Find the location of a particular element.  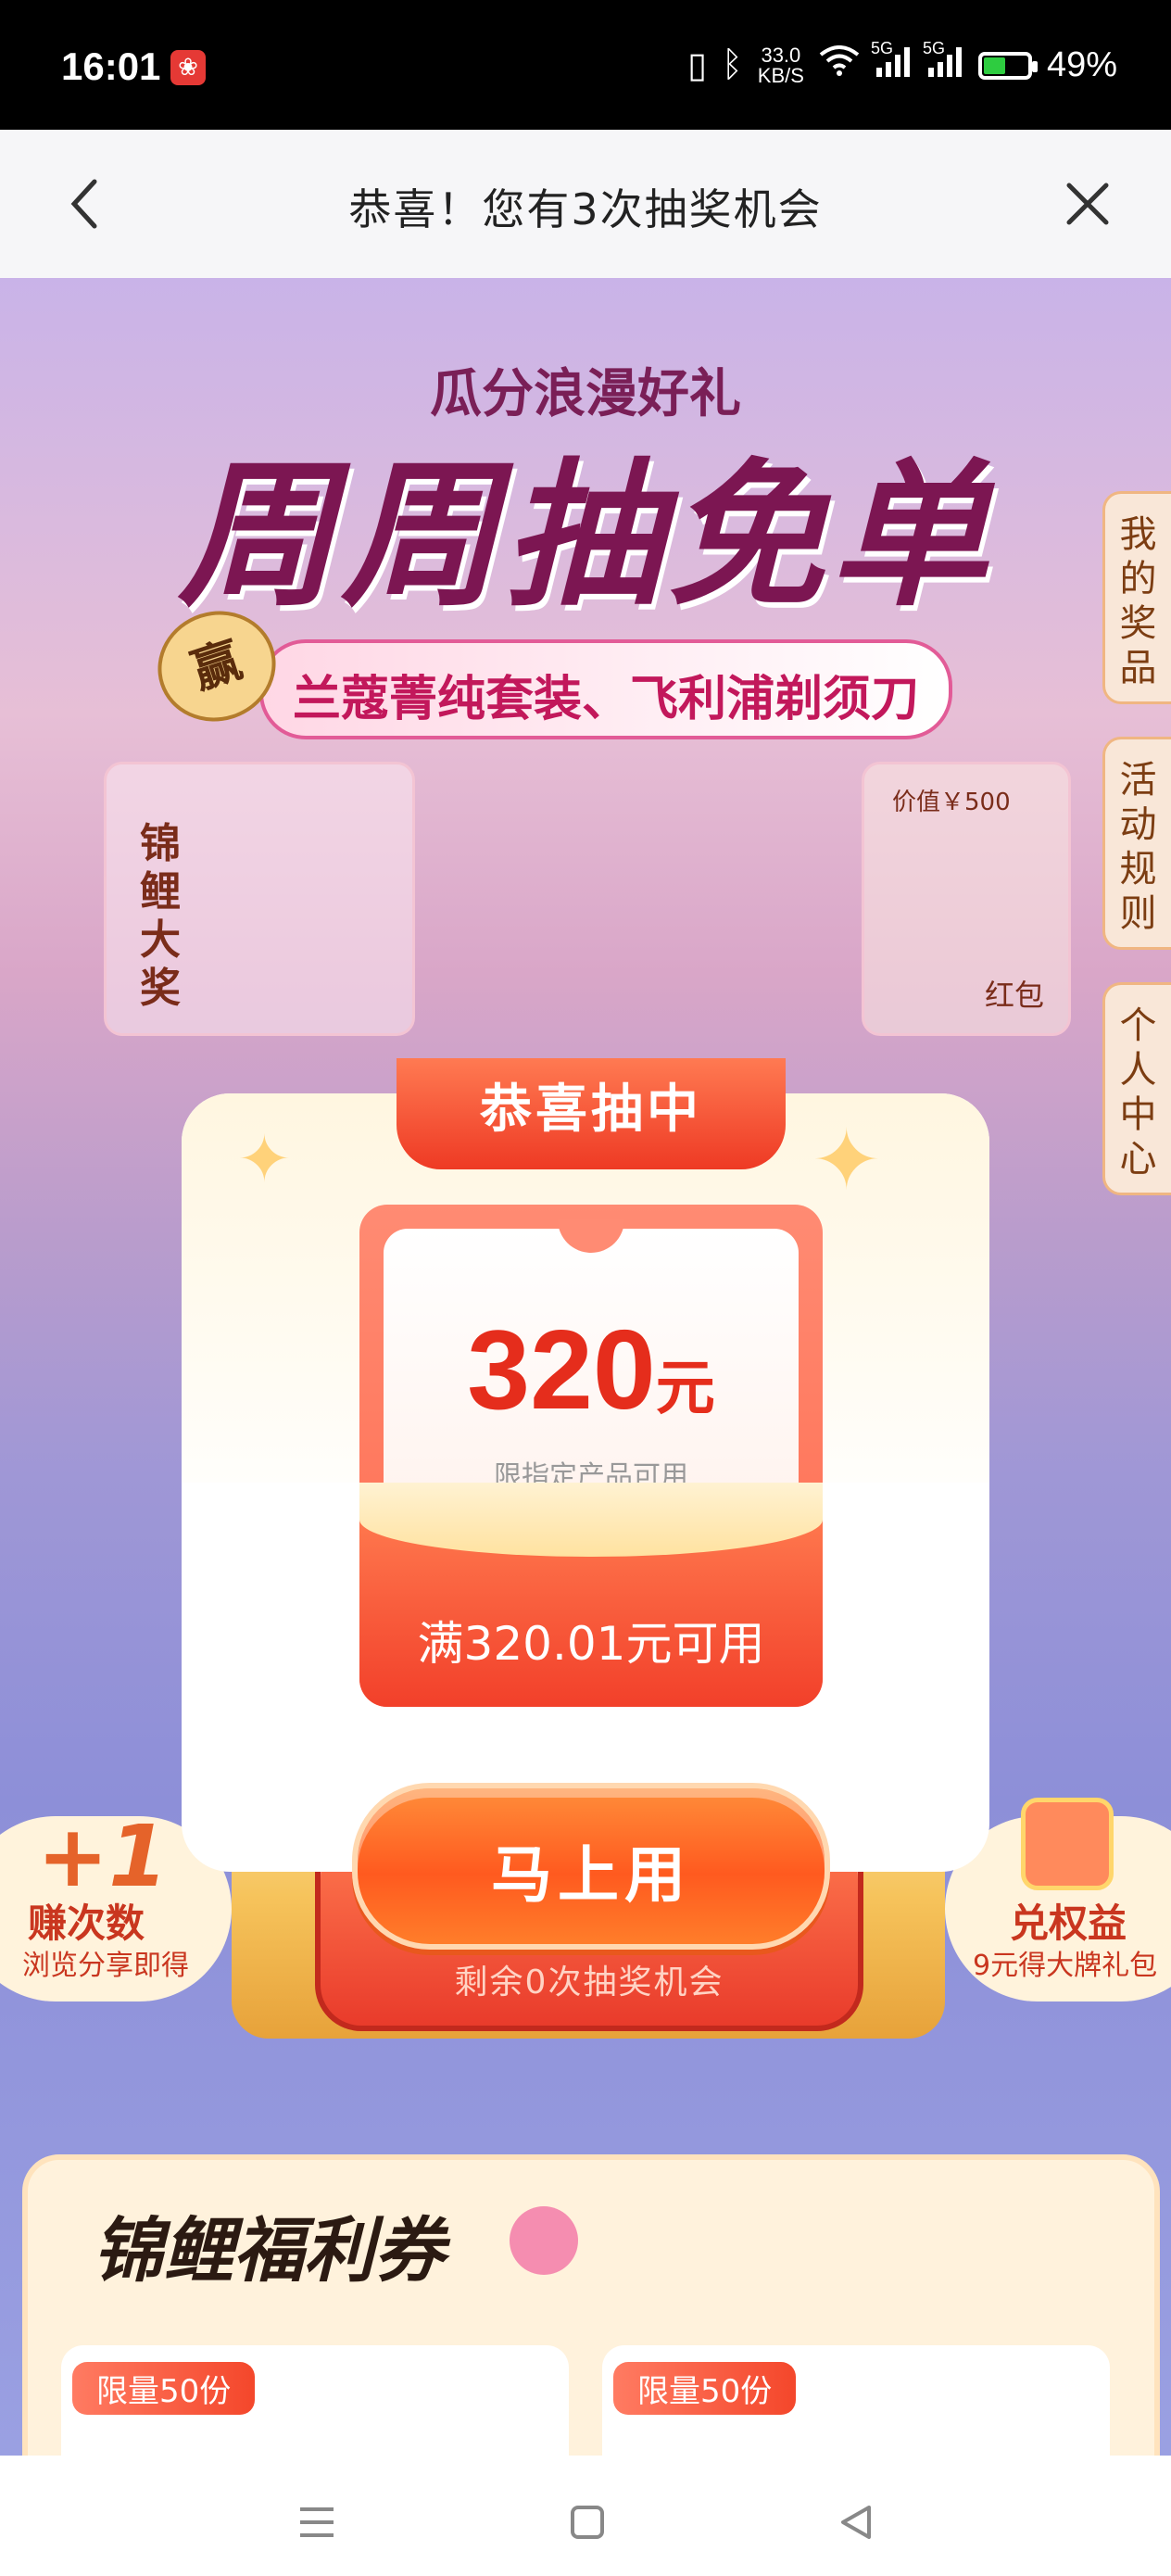

menu-icon is located at coordinates (317, 2522).